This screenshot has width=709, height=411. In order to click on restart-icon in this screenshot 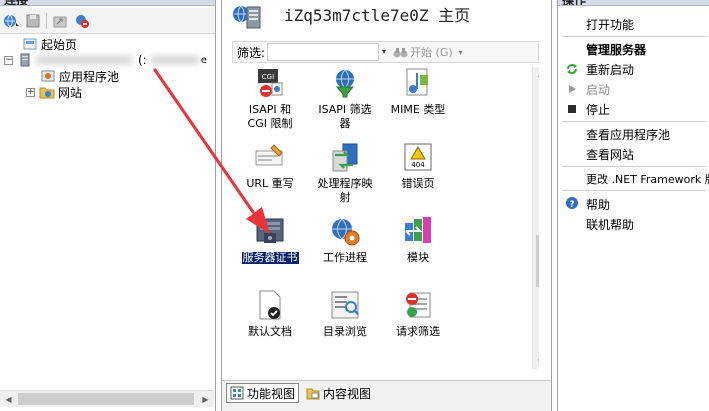, I will do `click(572, 69)`.